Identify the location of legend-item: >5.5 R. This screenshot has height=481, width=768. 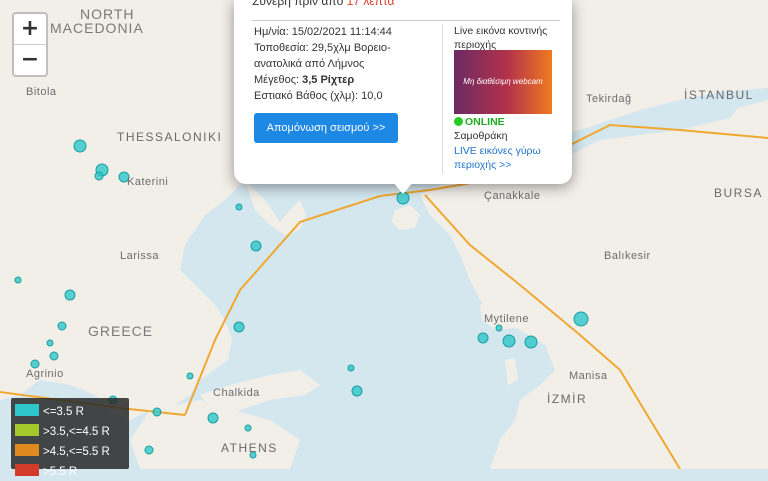
(46, 472).